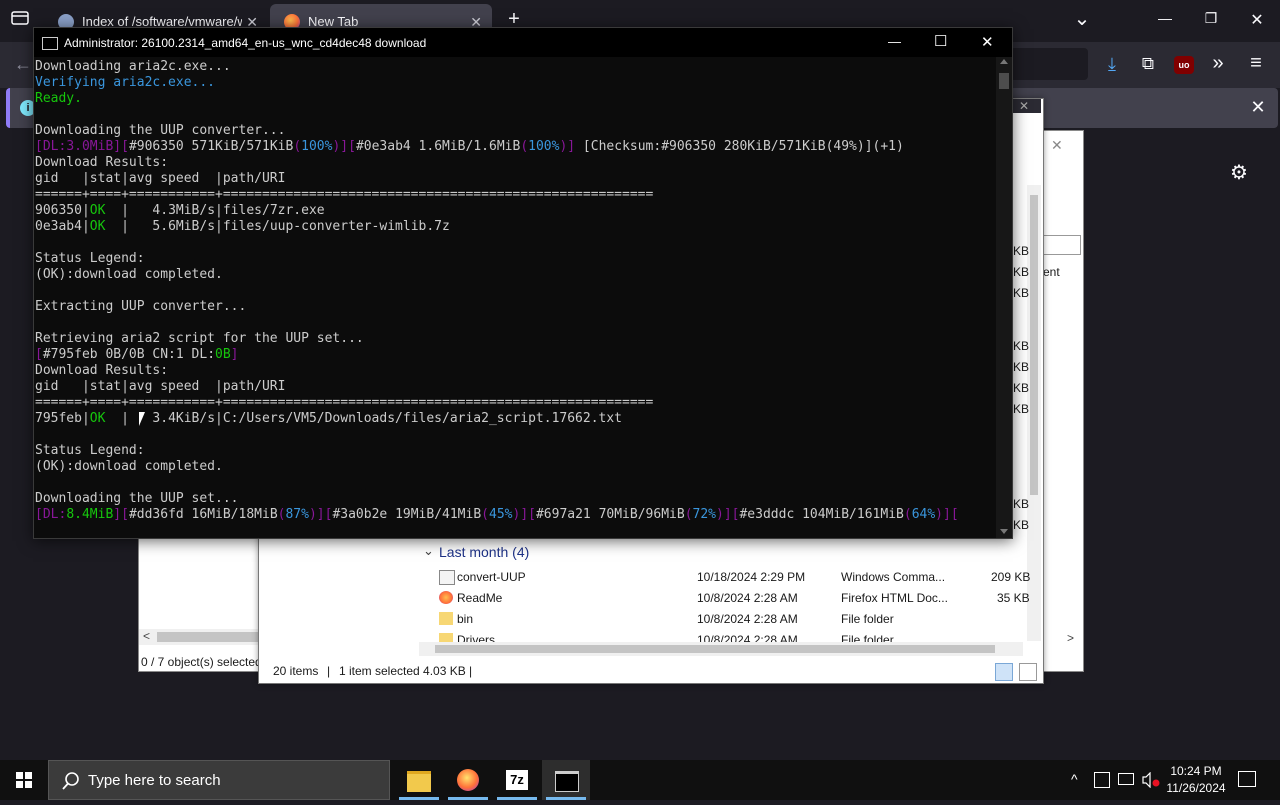 Image resolution: width=1280 pixels, height=805 pixels. What do you see at coordinates (1051, 272) in the screenshot?
I see `back-explorer-partial-label: ent` at bounding box center [1051, 272].